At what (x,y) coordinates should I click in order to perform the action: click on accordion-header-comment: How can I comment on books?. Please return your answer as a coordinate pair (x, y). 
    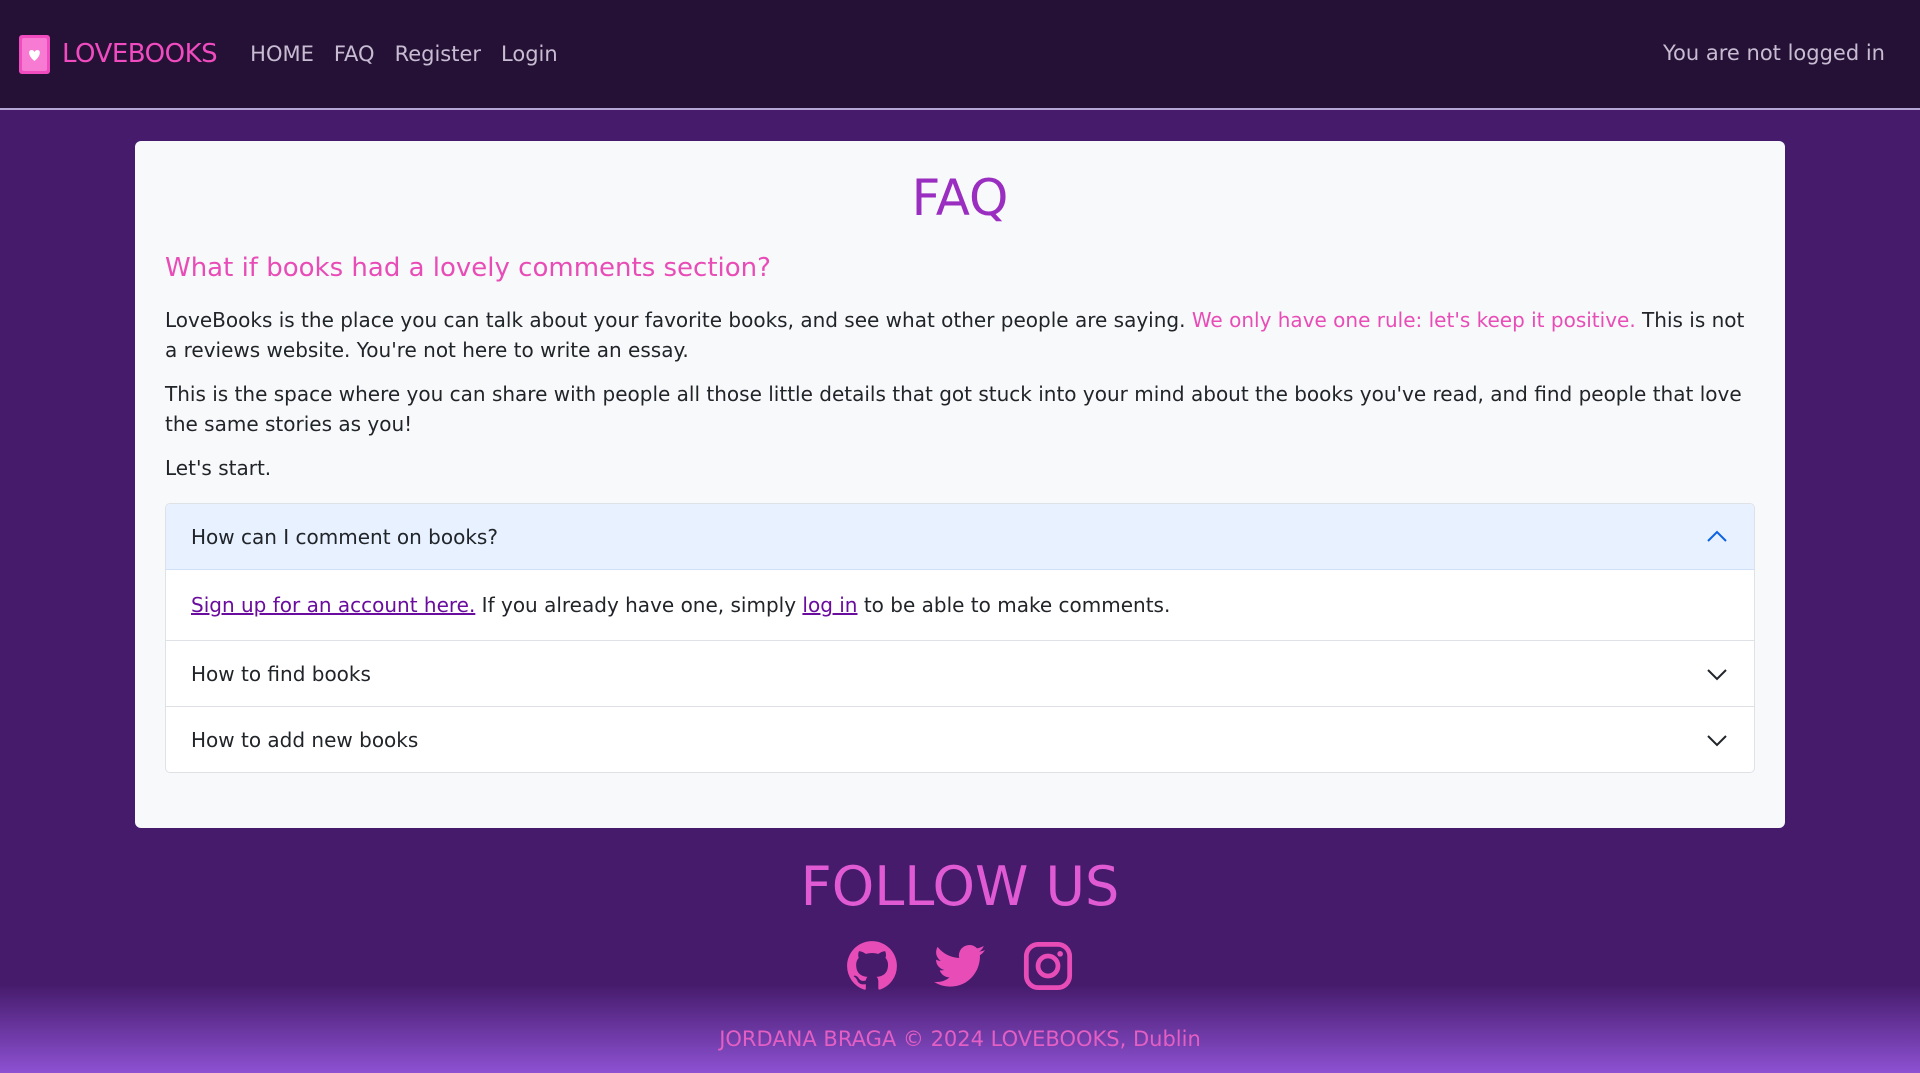
    Looking at the image, I should click on (960, 537).